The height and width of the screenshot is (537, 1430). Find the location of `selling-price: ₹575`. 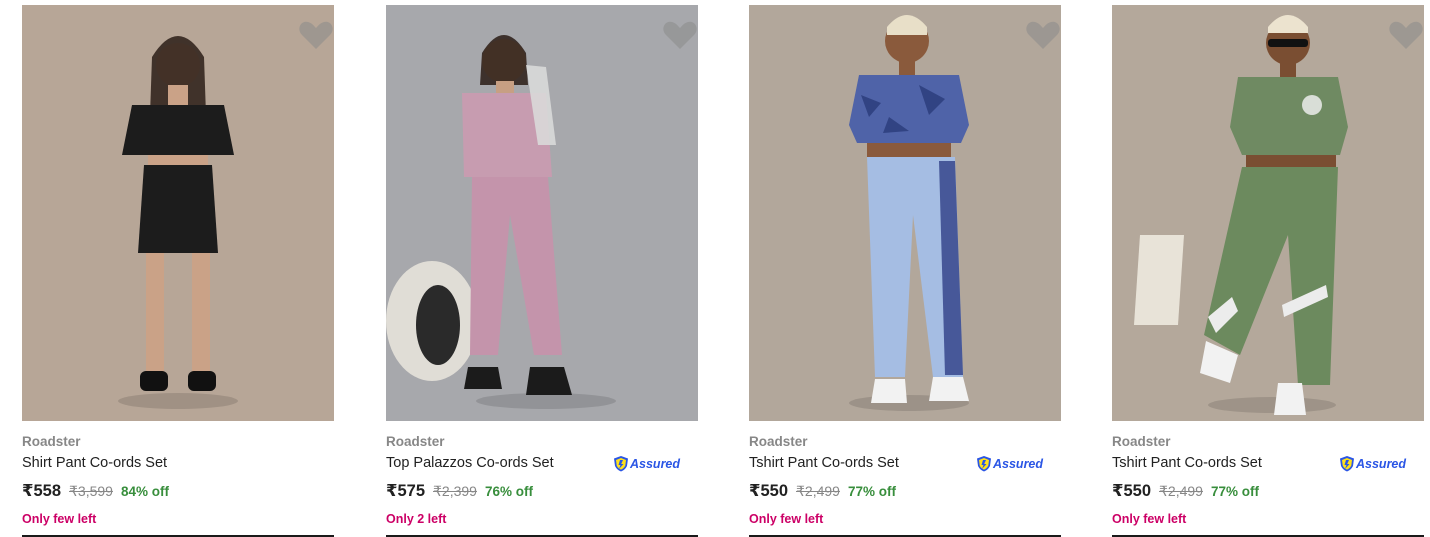

selling-price: ₹575 is located at coordinates (406, 491).